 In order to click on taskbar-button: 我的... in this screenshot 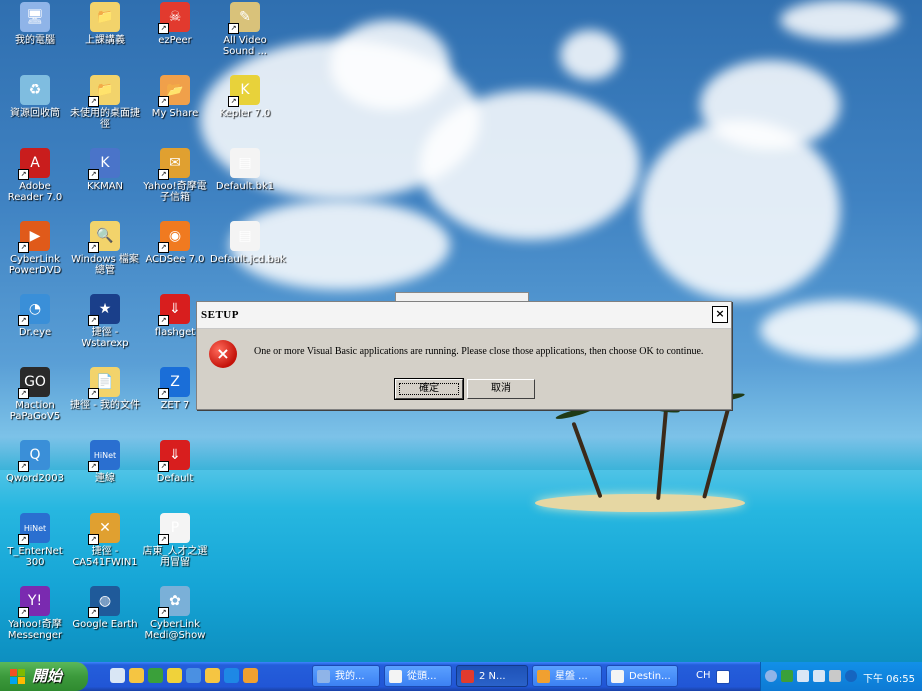, I will do `click(346, 676)`.